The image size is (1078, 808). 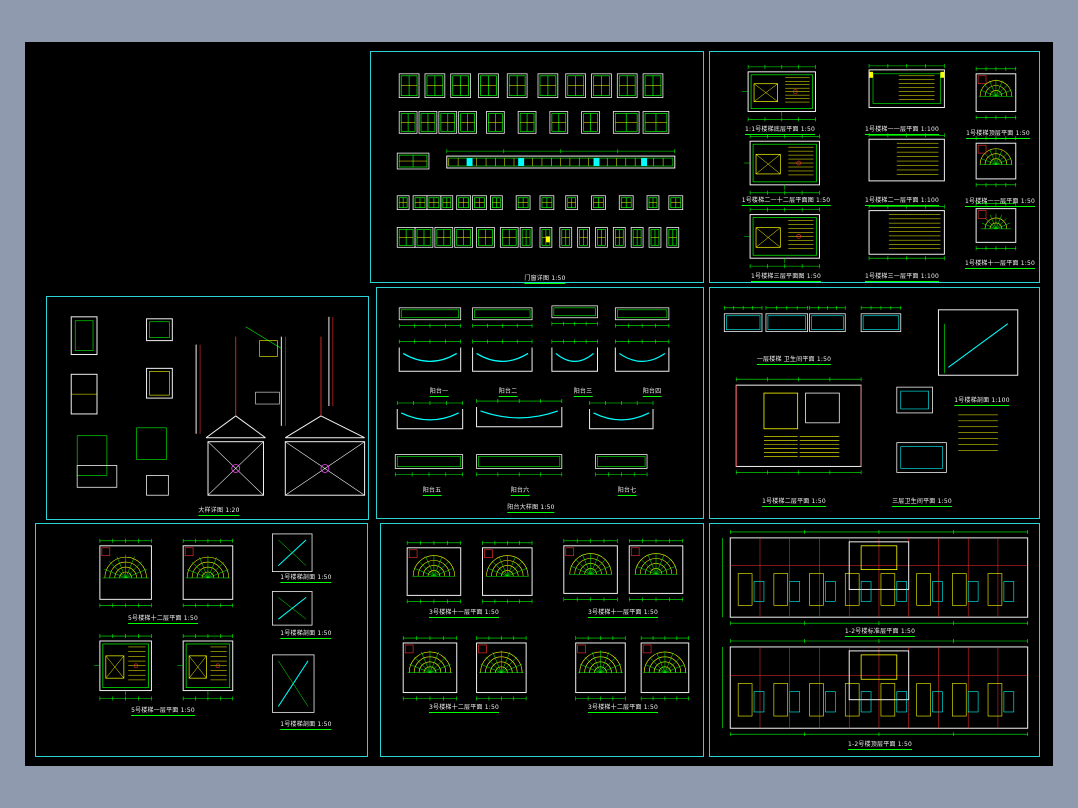 What do you see at coordinates (546, 619) in the screenshot?
I see `stair-3-drawing` at bounding box center [546, 619].